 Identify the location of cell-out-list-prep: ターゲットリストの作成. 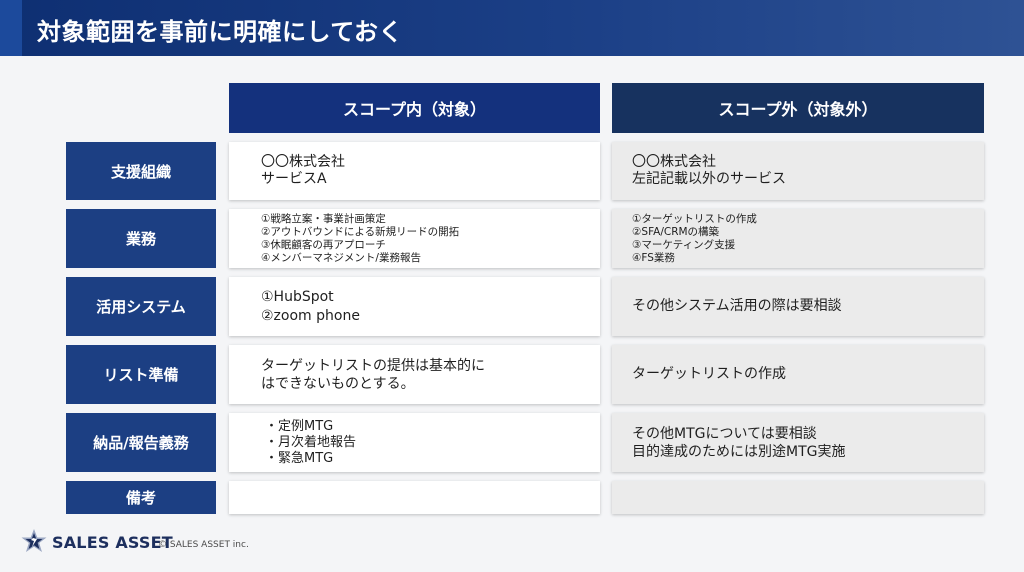
(798, 374).